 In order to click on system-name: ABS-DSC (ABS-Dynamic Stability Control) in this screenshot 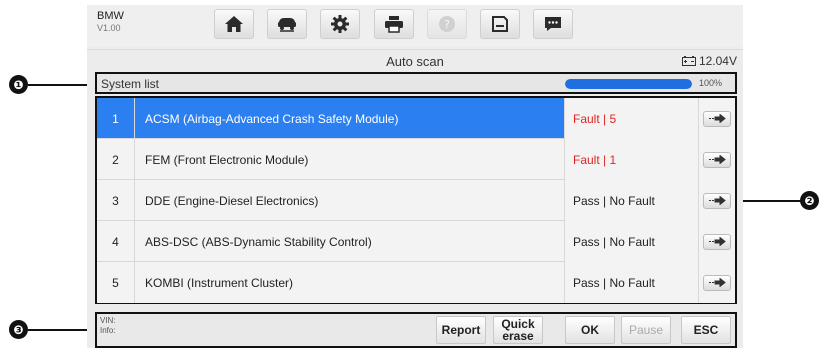, I will do `click(258, 241)`.